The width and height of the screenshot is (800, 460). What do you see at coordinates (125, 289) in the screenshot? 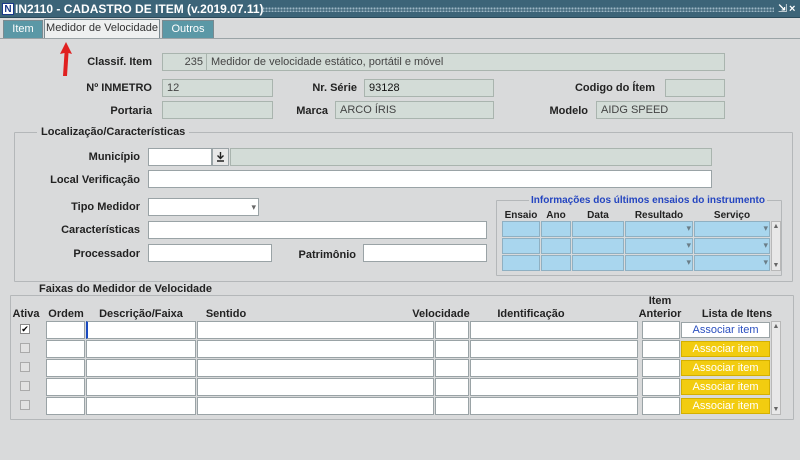
I see `faixas-legend: Faixas do Medidor de Velocidade` at bounding box center [125, 289].